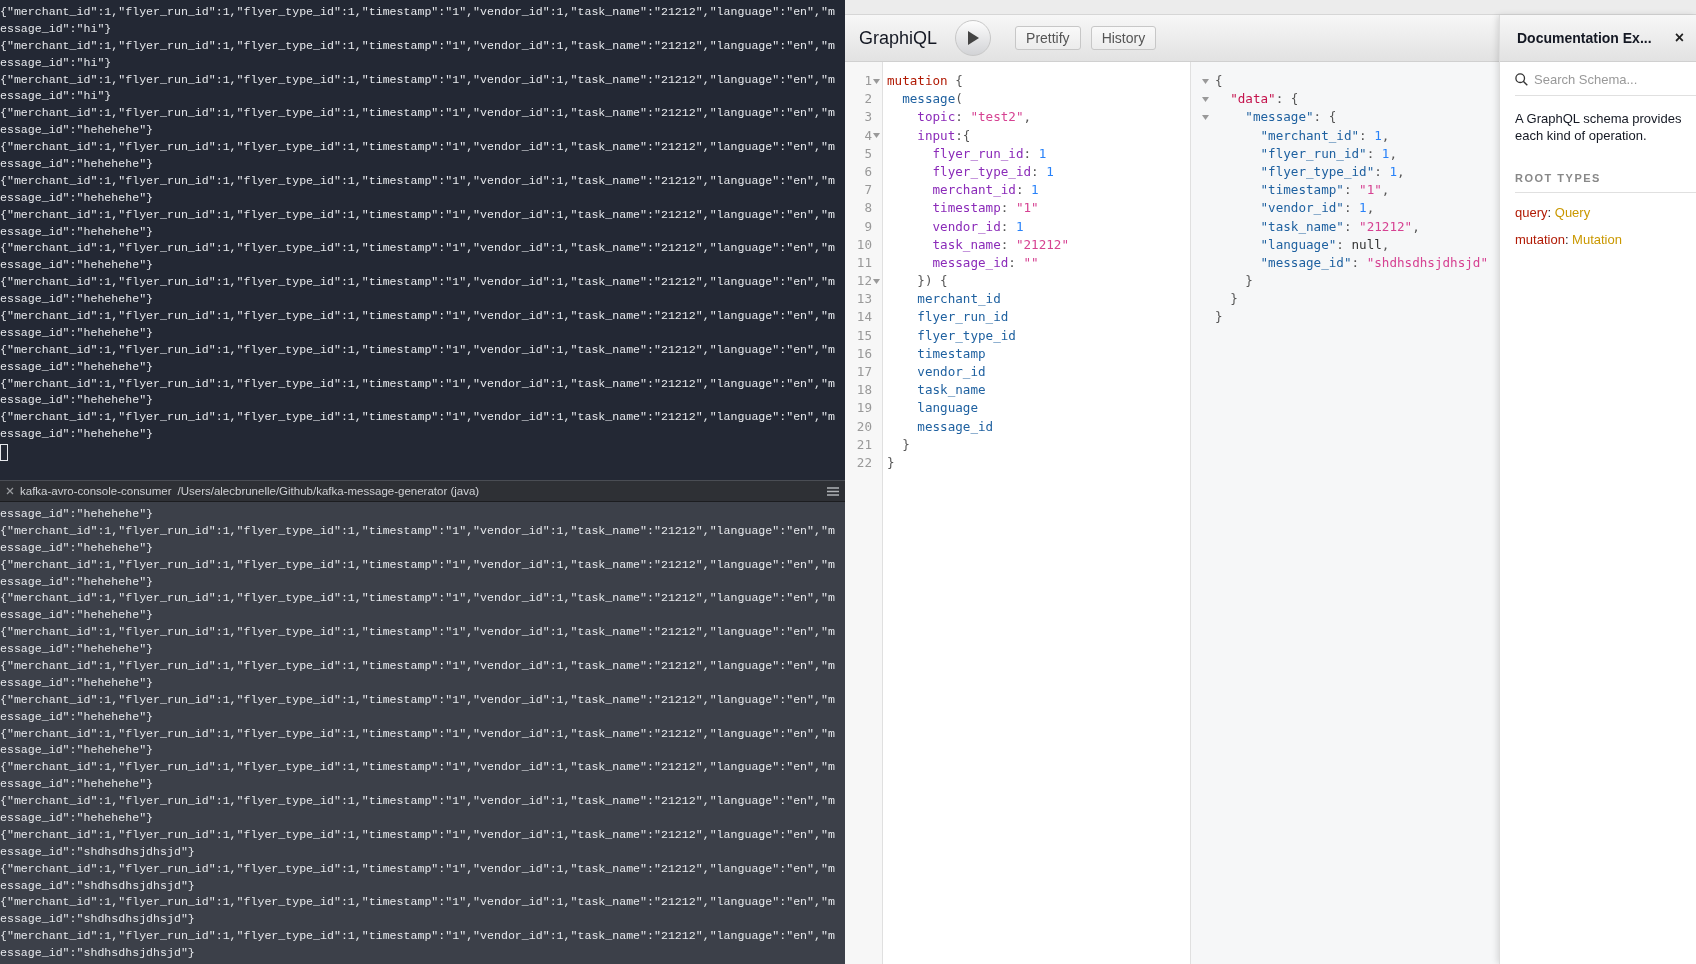 The width and height of the screenshot is (1696, 964). Describe the element at coordinates (1219, 81) in the screenshot. I see `code-line: {` at that location.